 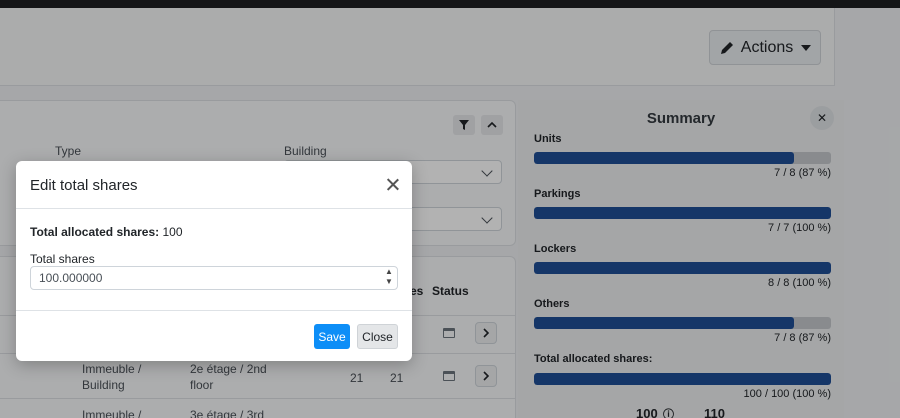 I want to click on modal-header: Edit total shares, so click(x=214, y=185).